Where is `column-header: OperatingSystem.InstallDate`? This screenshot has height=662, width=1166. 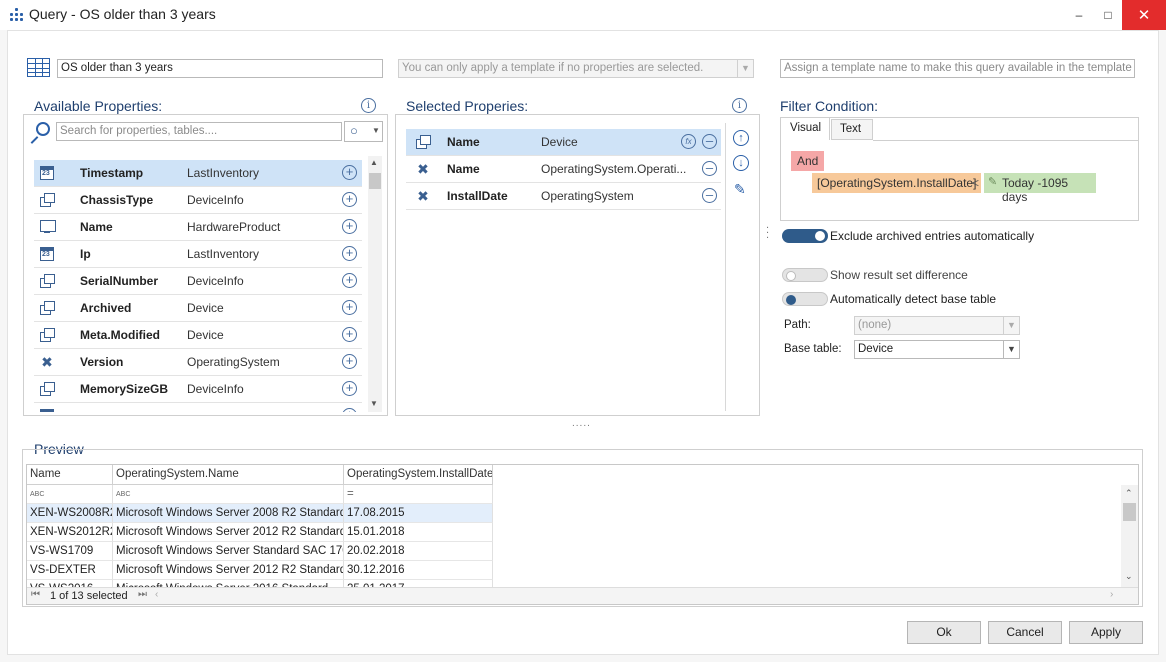 column-header: OperatingSystem.InstallDate is located at coordinates (418, 475).